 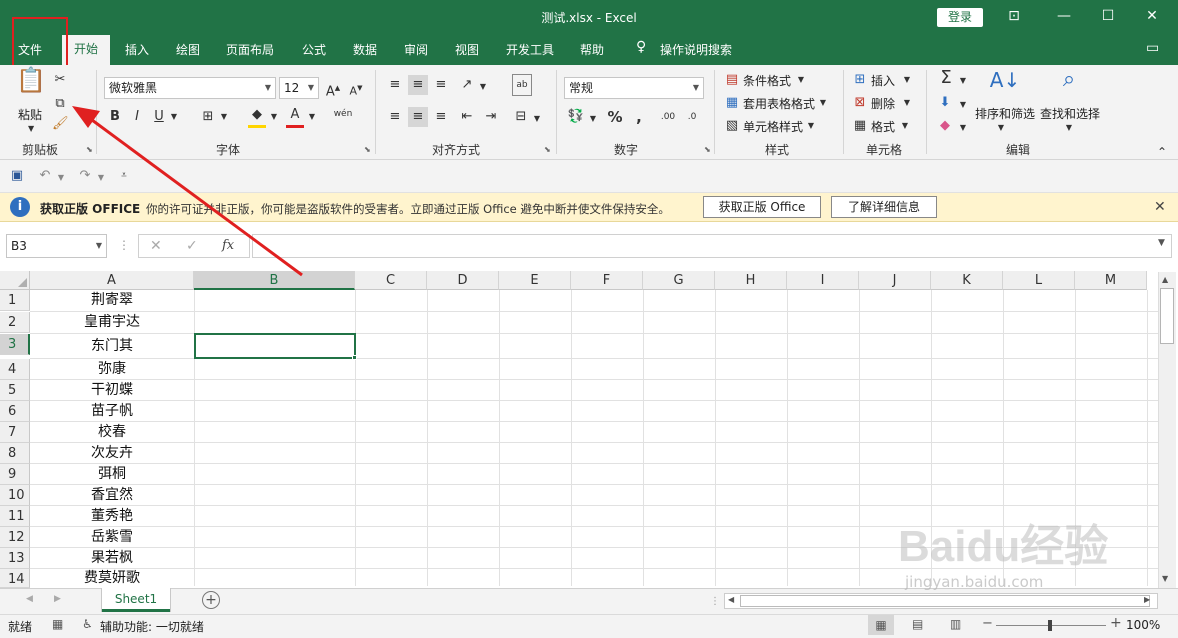 What do you see at coordinates (634, 88) in the screenshot?
I see `number-format-box: 常规 ▼` at bounding box center [634, 88].